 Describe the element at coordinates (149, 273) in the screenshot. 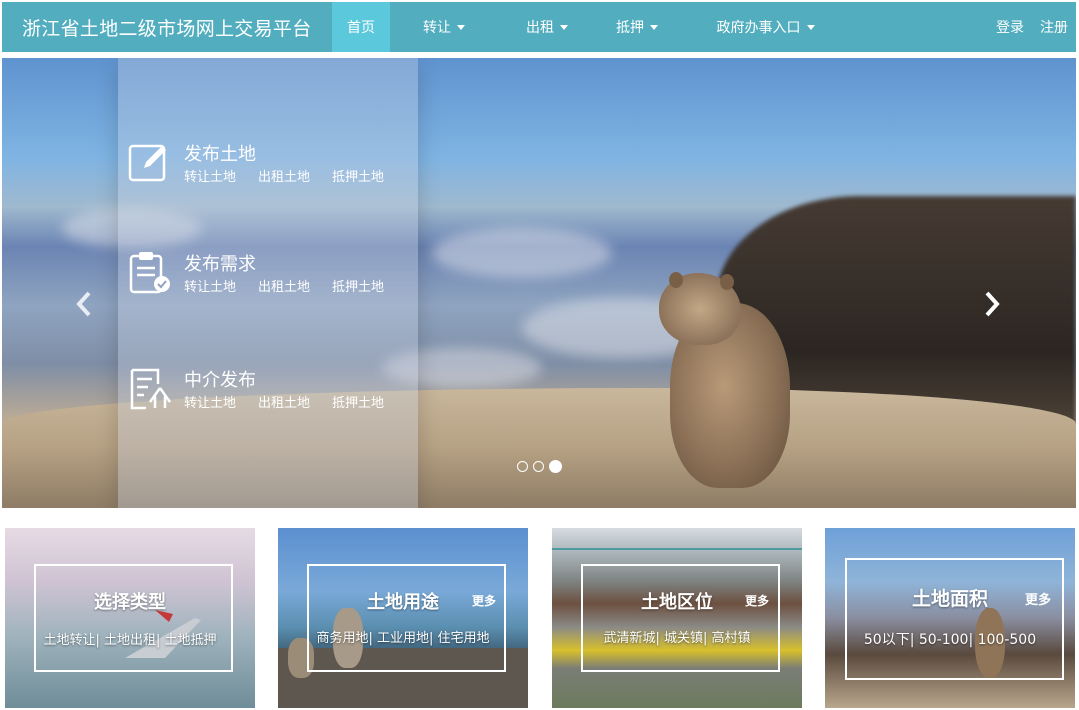

I see `clipboard-check-icon` at that location.